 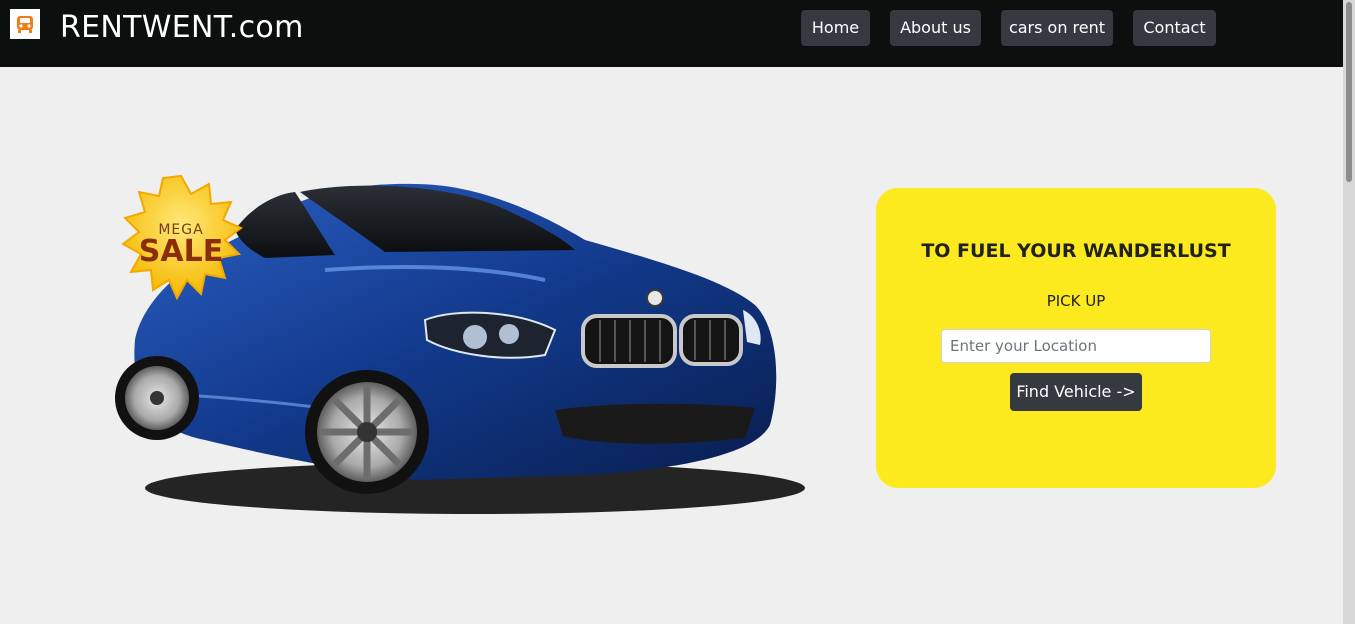 What do you see at coordinates (1174, 28) in the screenshot?
I see `nav-contact-button: Contact` at bounding box center [1174, 28].